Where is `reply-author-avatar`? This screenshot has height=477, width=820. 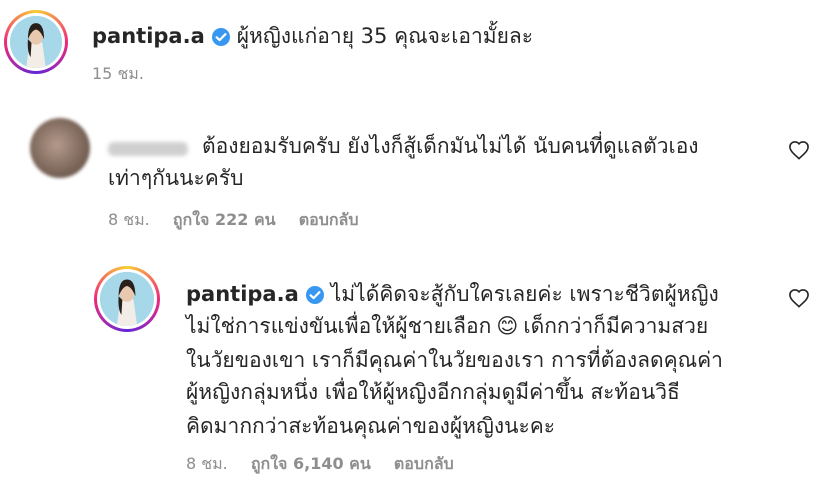 reply-author-avatar is located at coordinates (127, 299).